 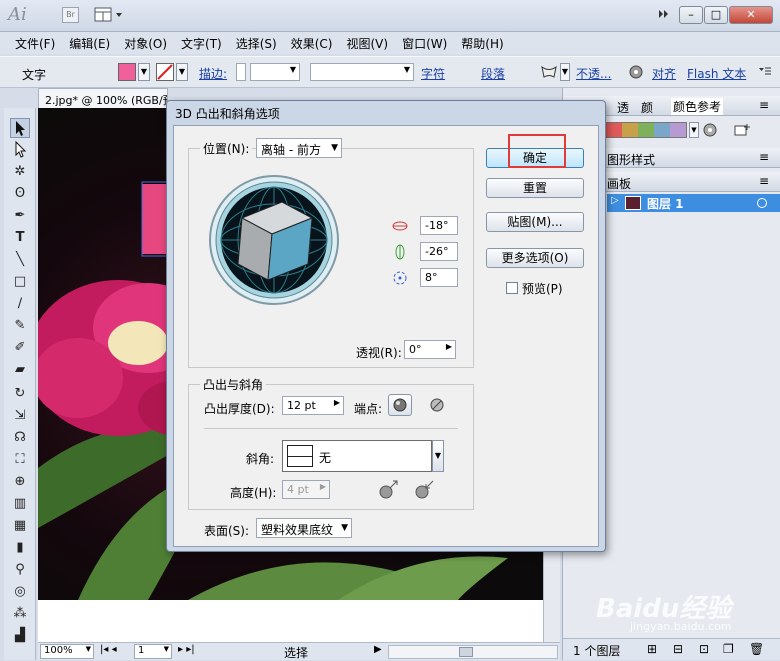 What do you see at coordinates (357, 456) in the screenshot?
I see `bevel-dropdown: 无` at bounding box center [357, 456].